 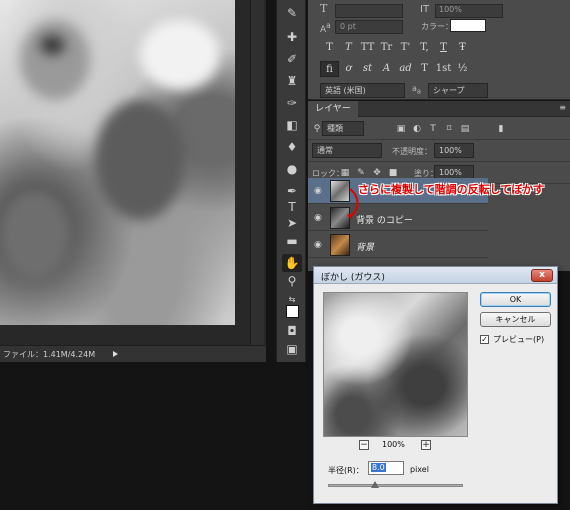 What do you see at coordinates (426, 445) in the screenshot?
I see `zoom-in-button: +` at bounding box center [426, 445].